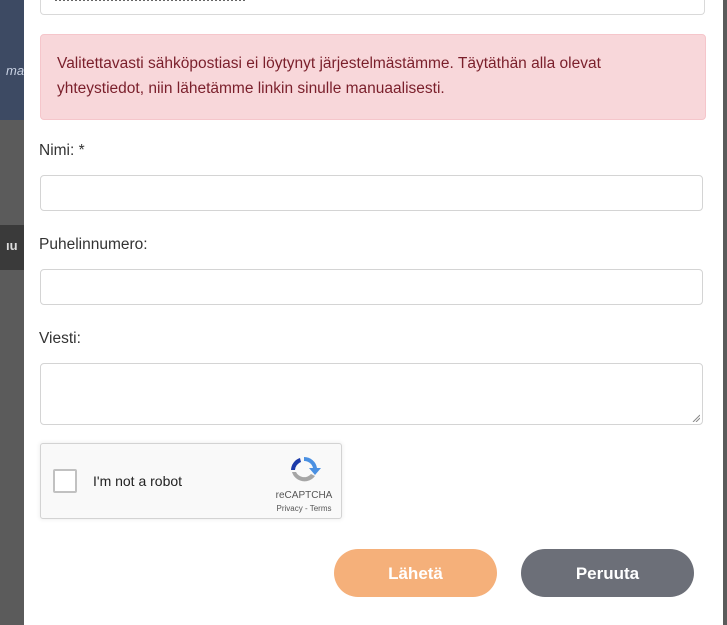  I want to click on name-field, so click(371, 193).